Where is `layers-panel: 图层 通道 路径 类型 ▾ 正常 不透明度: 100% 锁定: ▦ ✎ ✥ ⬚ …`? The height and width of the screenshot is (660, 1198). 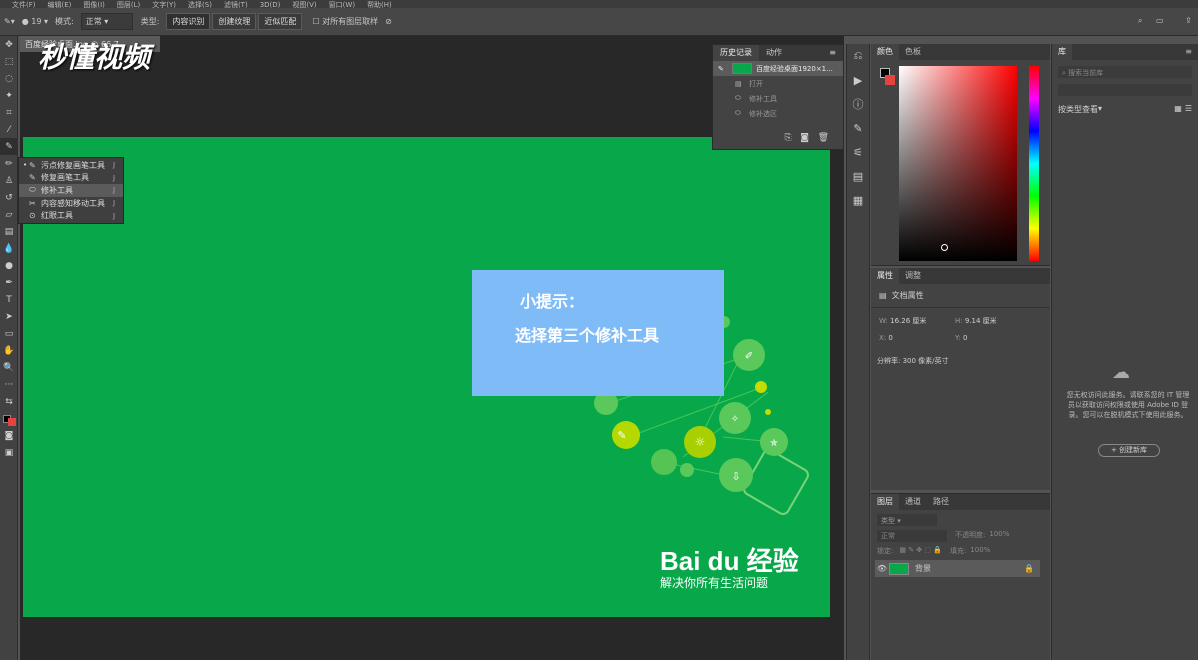 layers-panel: 图层 通道 路径 类型 ▾ 正常 不透明度: 100% 锁定: ▦ ✎ ✥ ⬚ … is located at coordinates (960, 576).